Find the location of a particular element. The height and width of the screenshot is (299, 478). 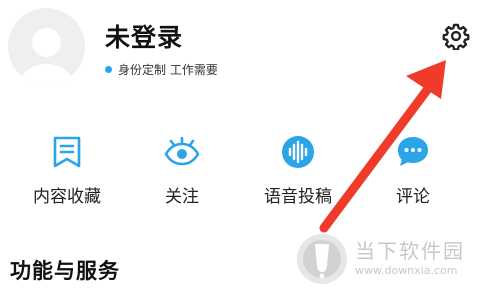

action-voice-submit: 语音投稿 is located at coordinates (298, 169).